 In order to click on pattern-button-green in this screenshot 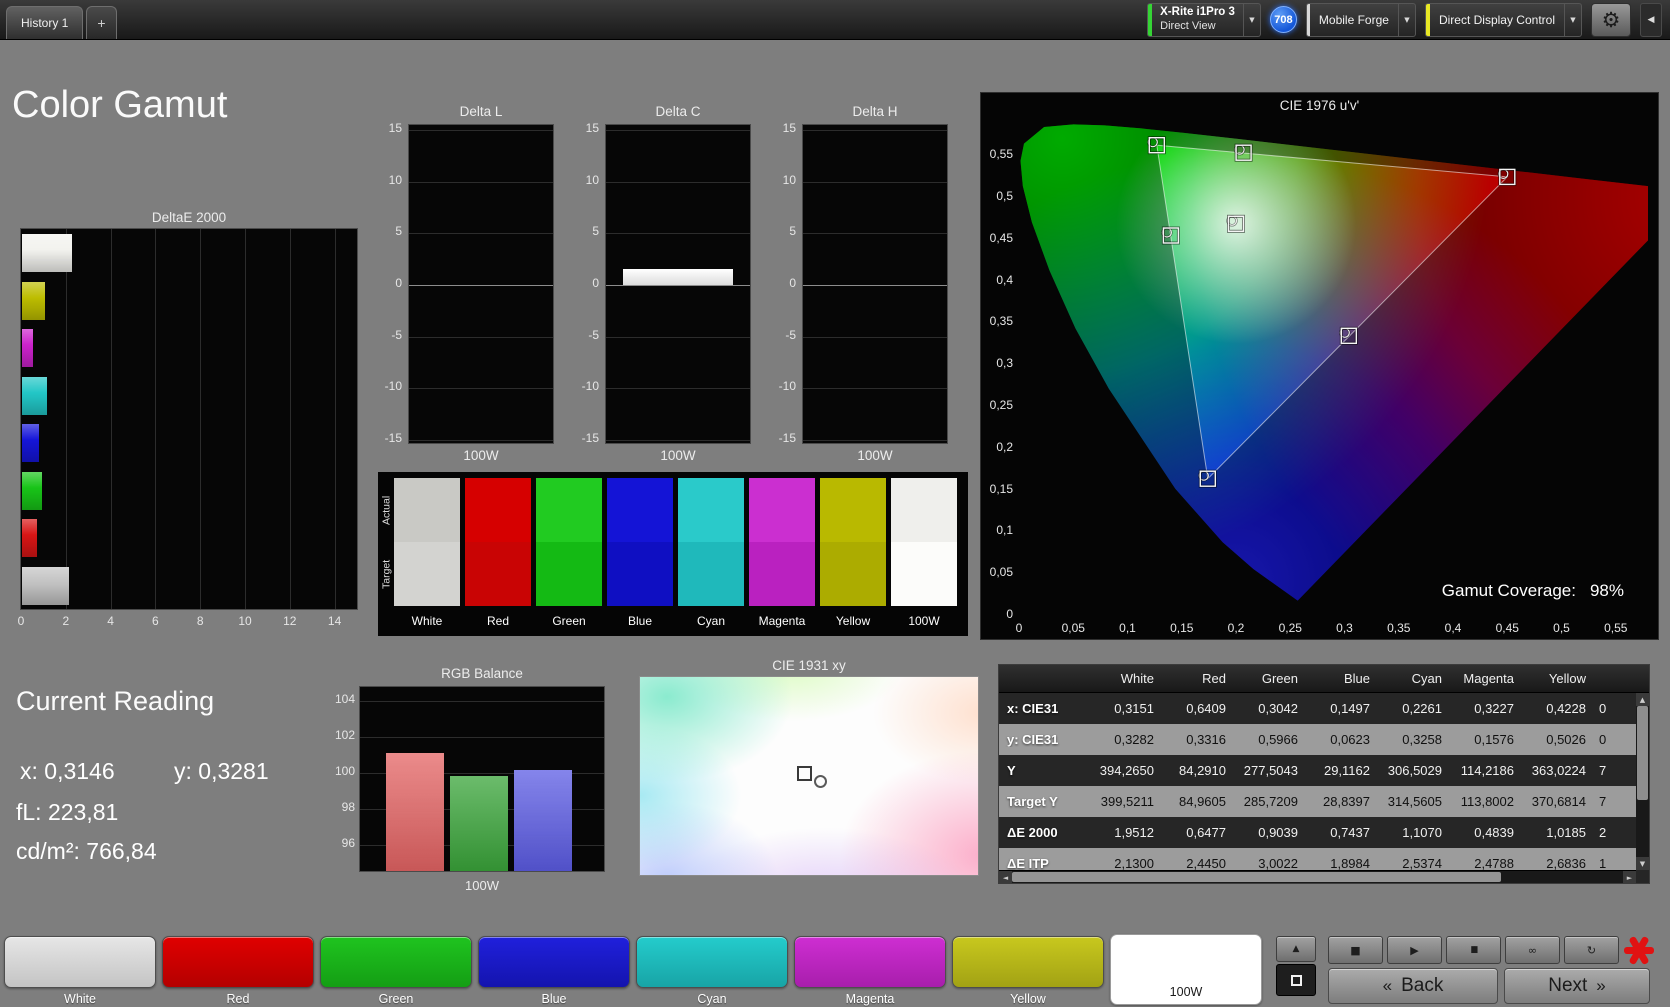, I will do `click(396, 962)`.